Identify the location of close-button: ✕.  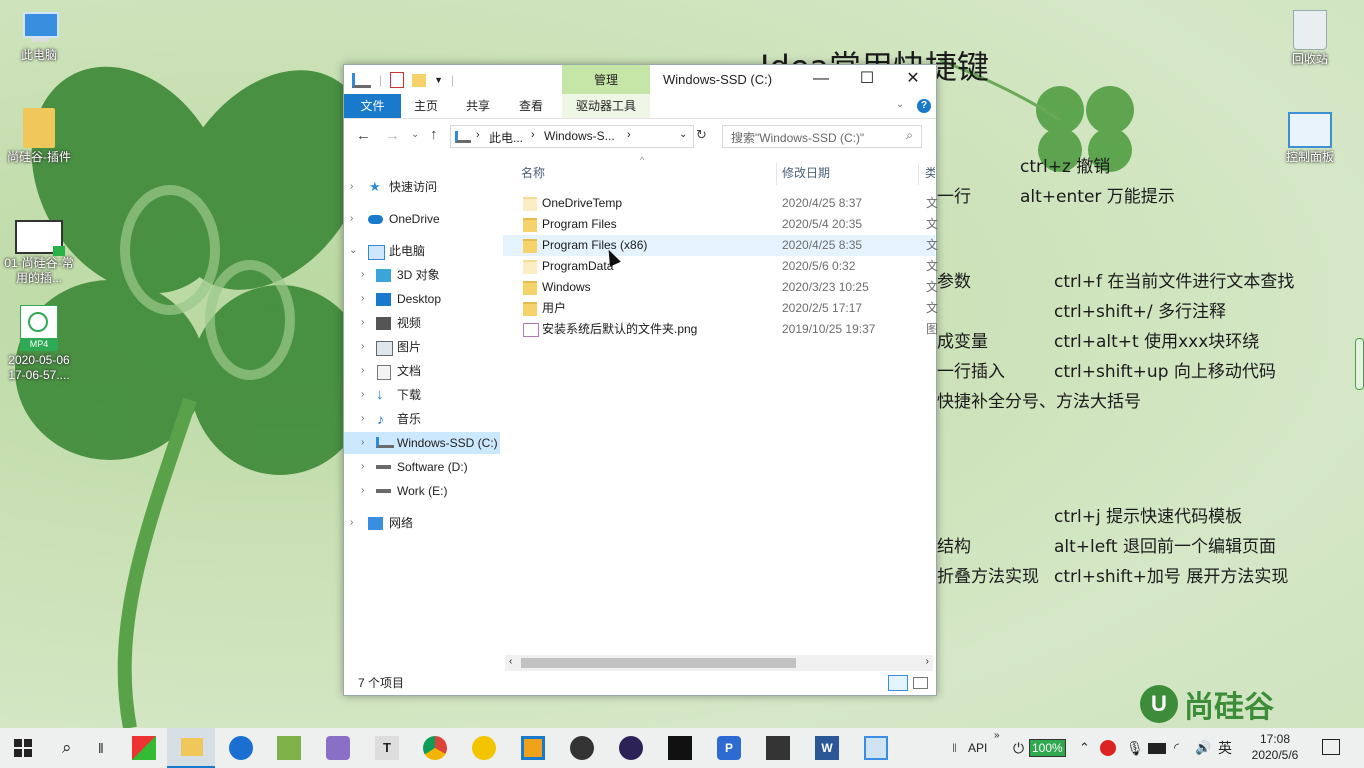
(913, 79).